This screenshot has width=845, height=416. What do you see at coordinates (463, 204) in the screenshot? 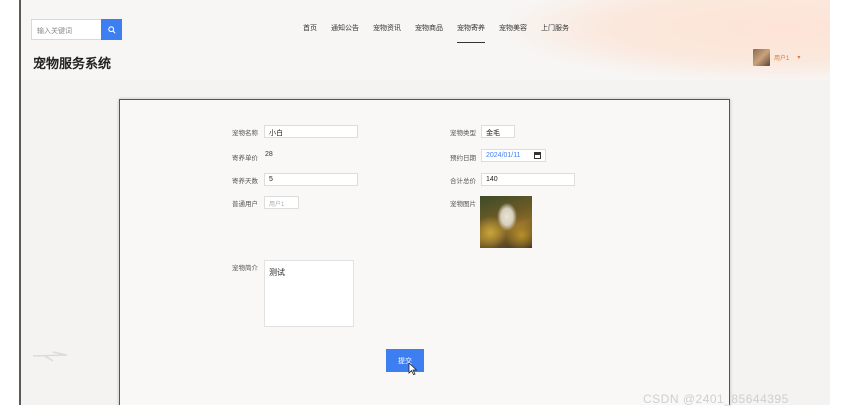
I see `image-label: 宠物图片` at bounding box center [463, 204].